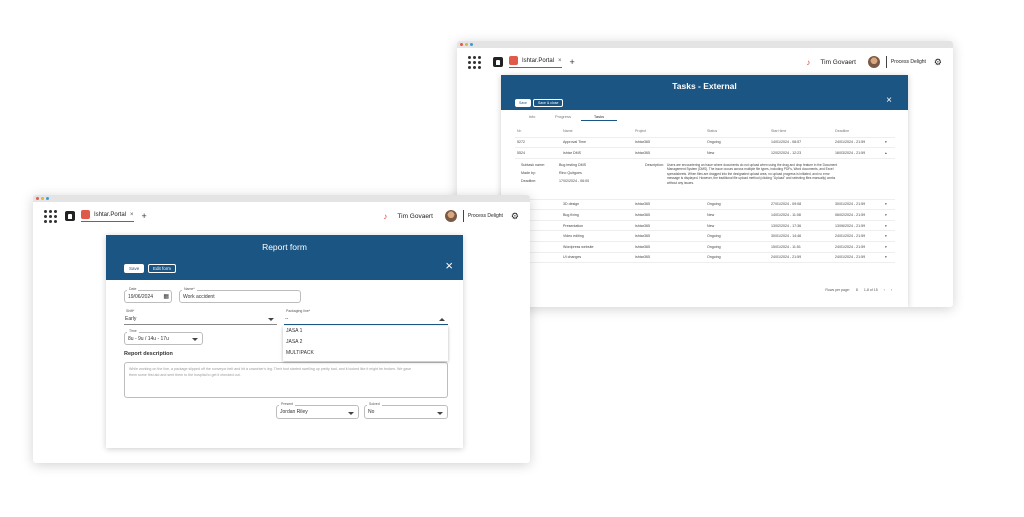 The width and height of the screenshot is (1024, 517). What do you see at coordinates (166, 296) in the screenshot?
I see `calendar-icon: ▦` at bounding box center [166, 296].